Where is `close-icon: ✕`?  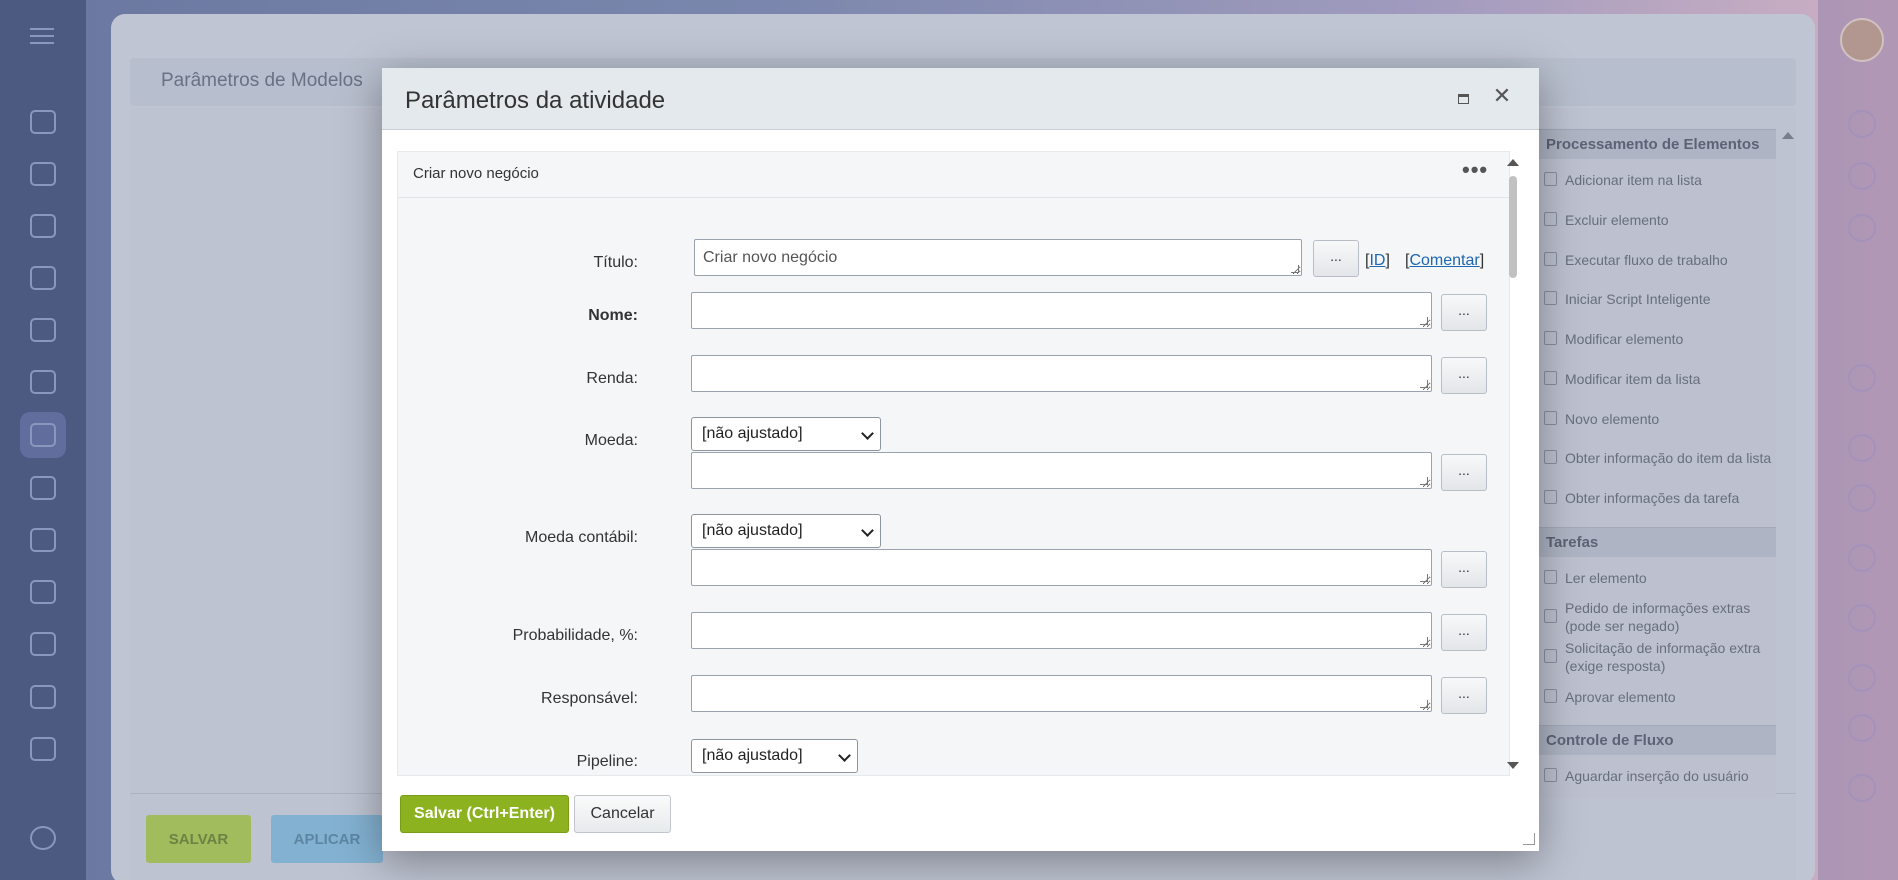 close-icon: ✕ is located at coordinates (1502, 96).